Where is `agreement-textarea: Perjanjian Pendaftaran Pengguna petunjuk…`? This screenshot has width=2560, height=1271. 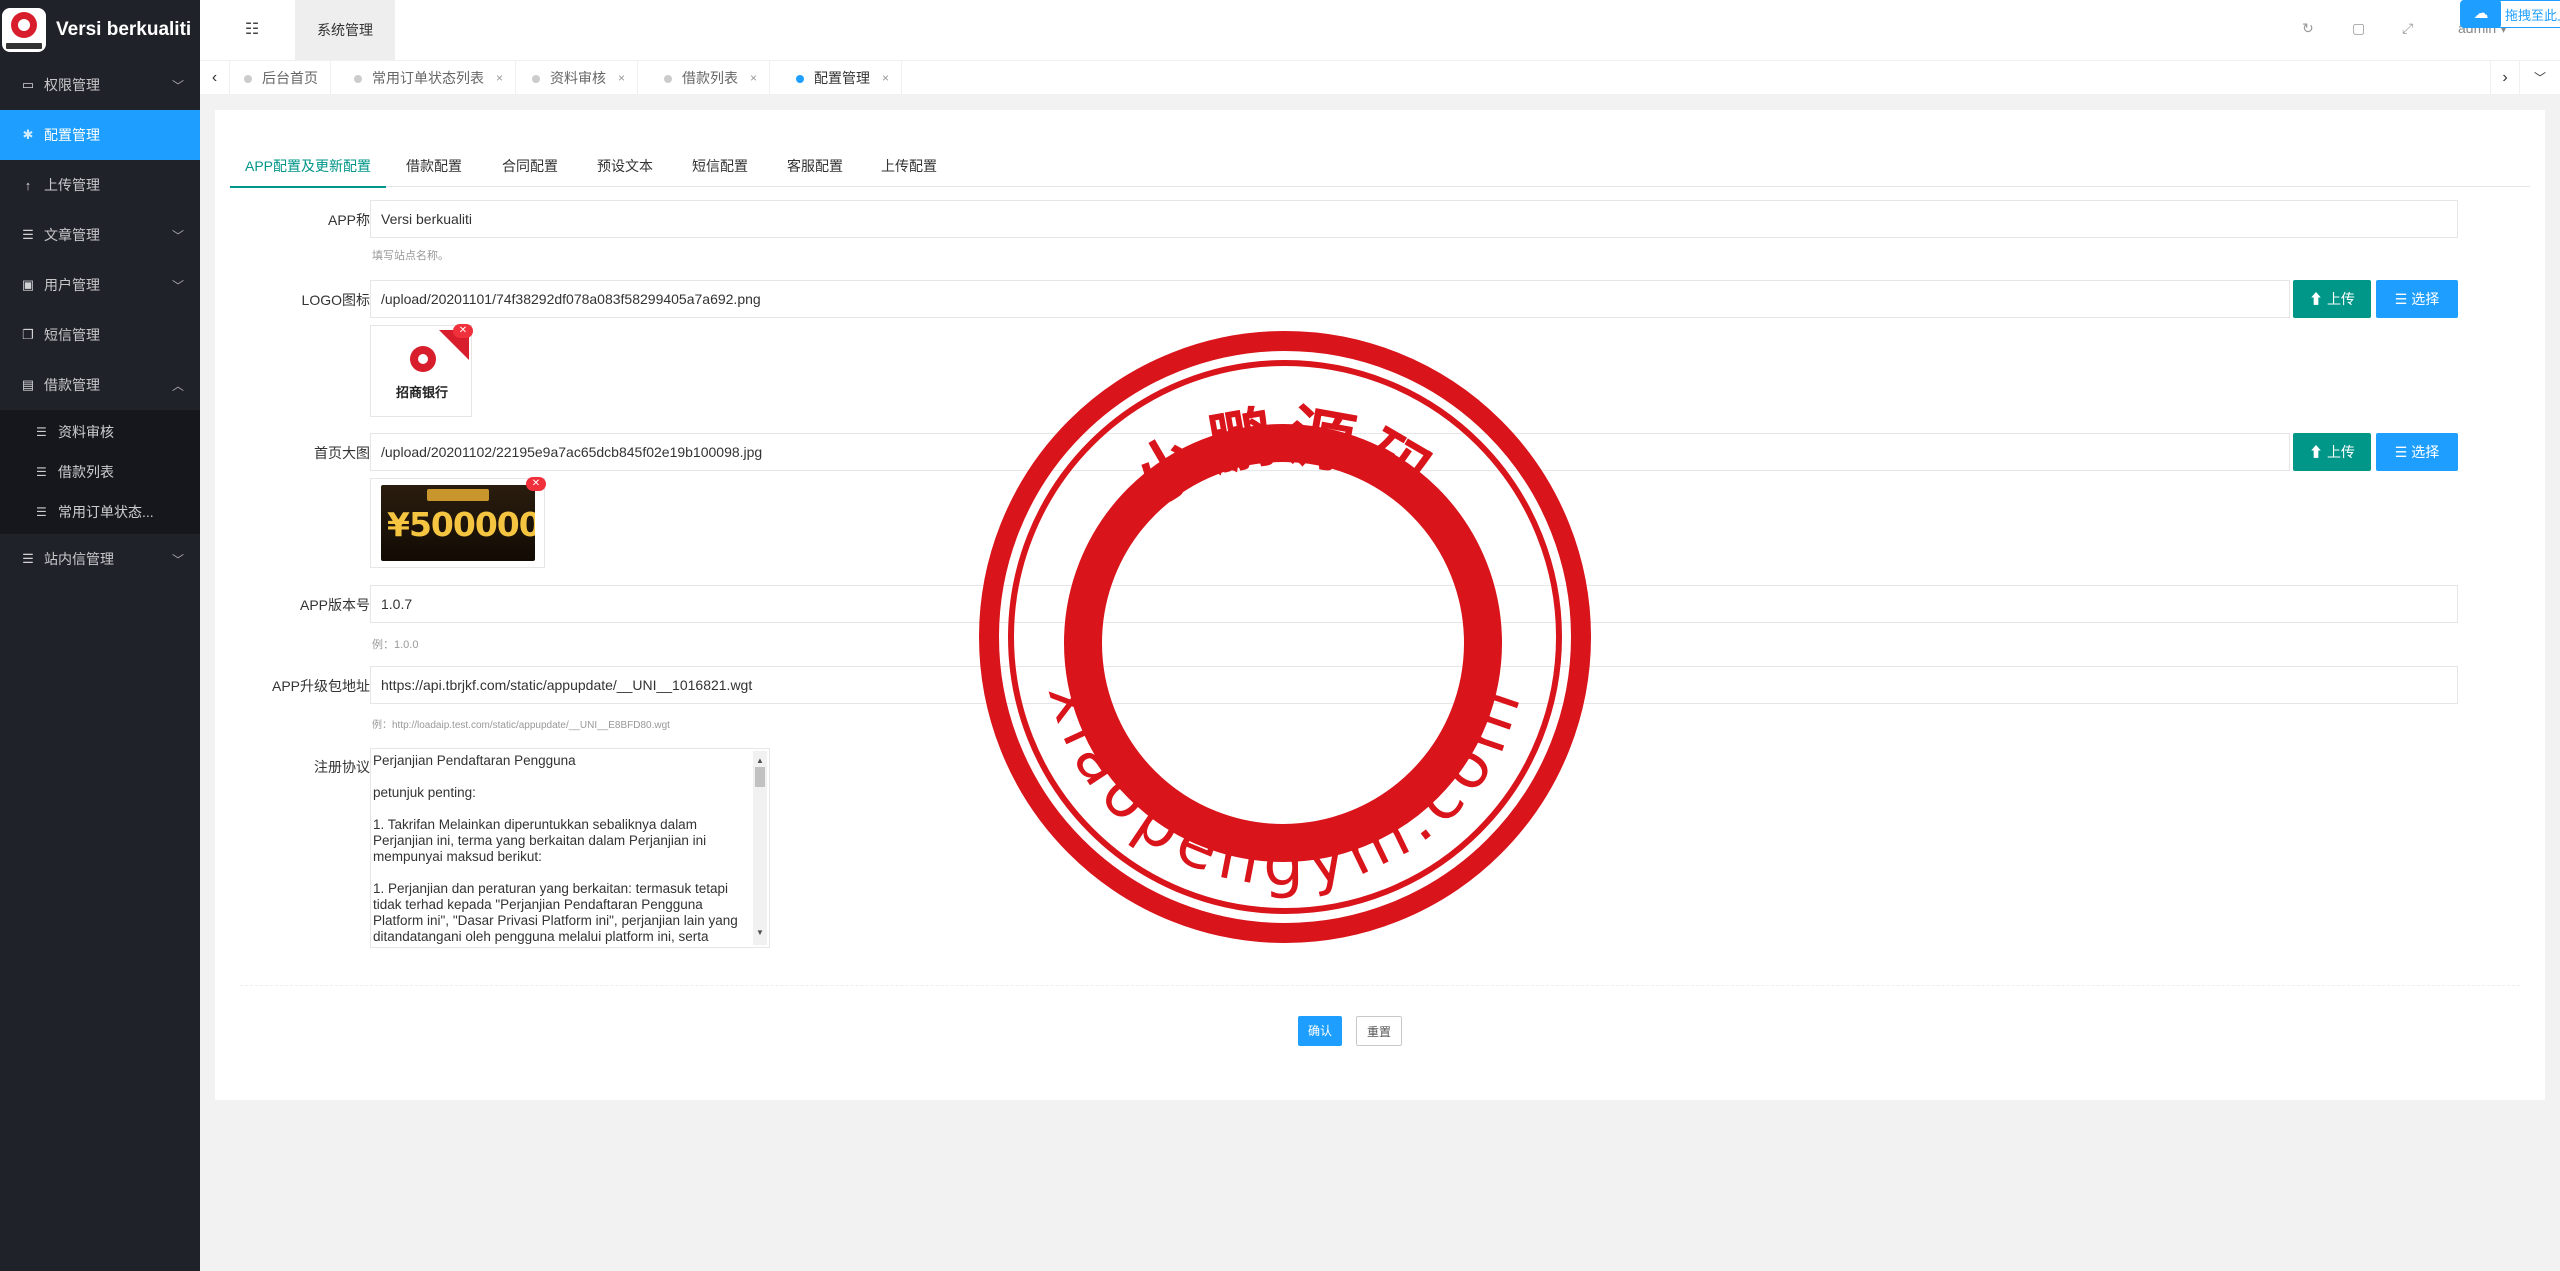
agreement-textarea: Perjanjian Pendaftaran Pengguna petunjuk… is located at coordinates (570, 848).